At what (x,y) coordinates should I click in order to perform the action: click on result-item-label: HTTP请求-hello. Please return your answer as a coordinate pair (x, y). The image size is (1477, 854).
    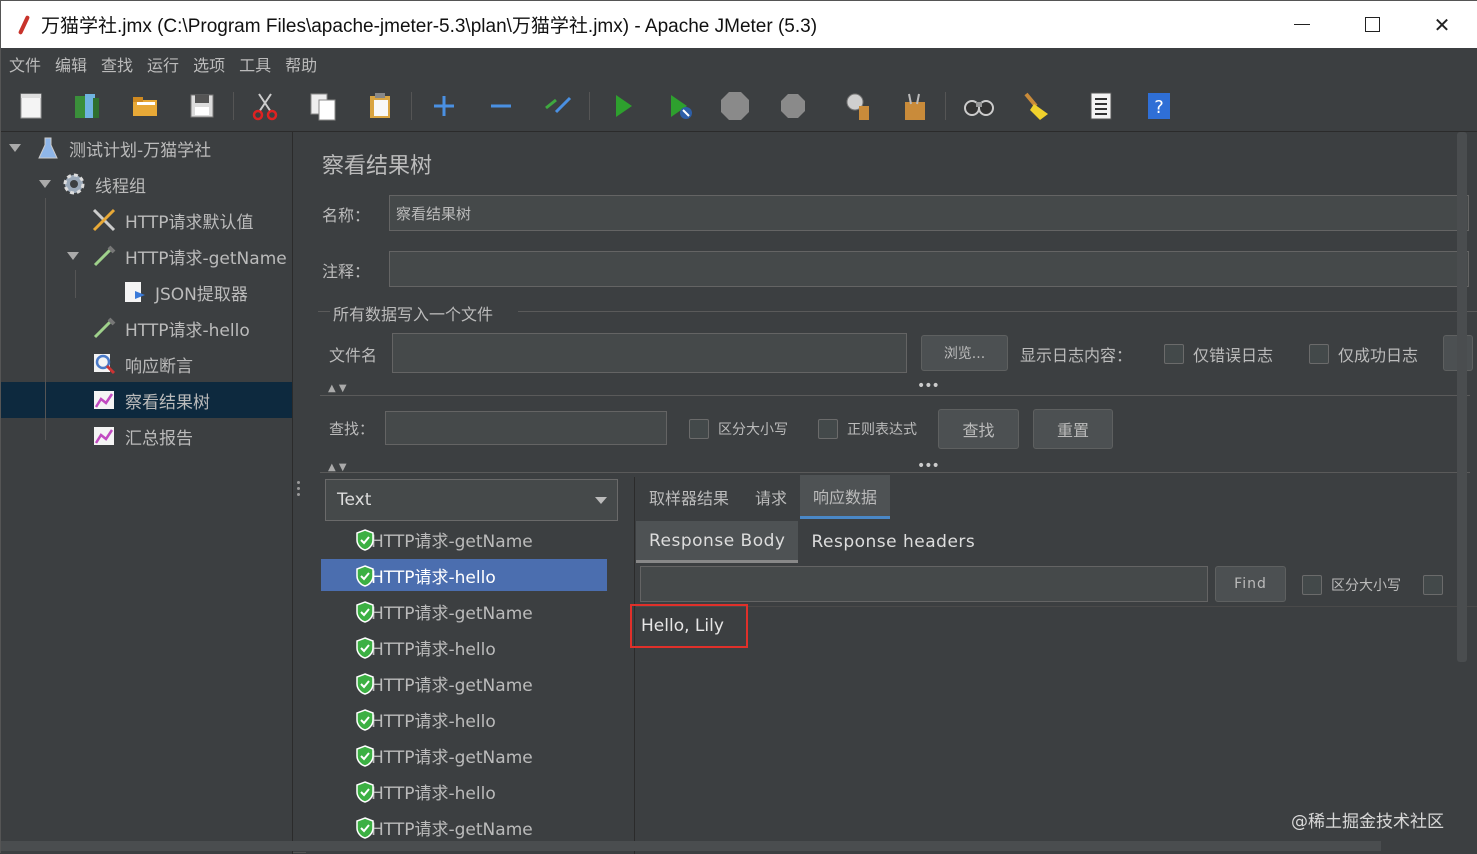
    Looking at the image, I should click on (433, 721).